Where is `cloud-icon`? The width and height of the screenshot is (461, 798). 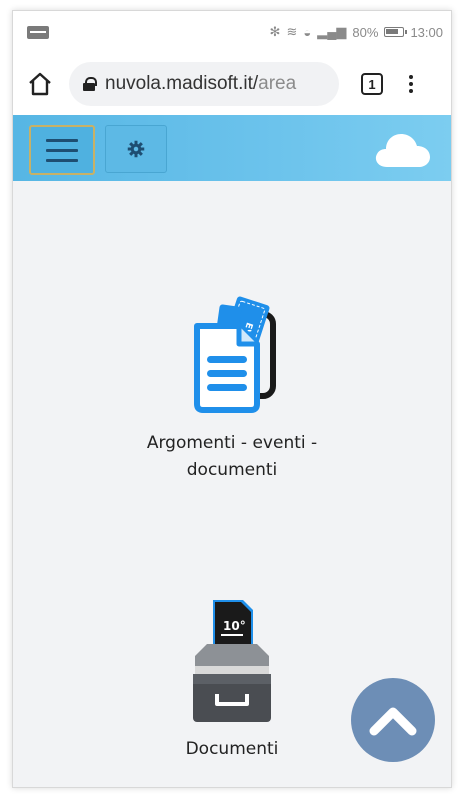 cloud-icon is located at coordinates (402, 149).